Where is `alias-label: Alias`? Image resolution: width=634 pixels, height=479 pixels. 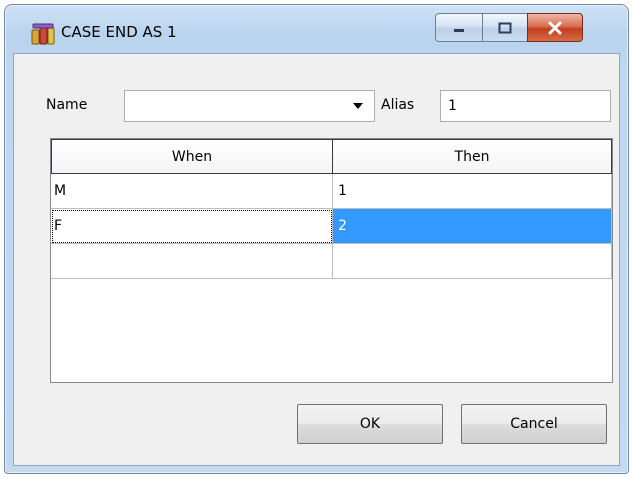 alias-label: Alias is located at coordinates (398, 105).